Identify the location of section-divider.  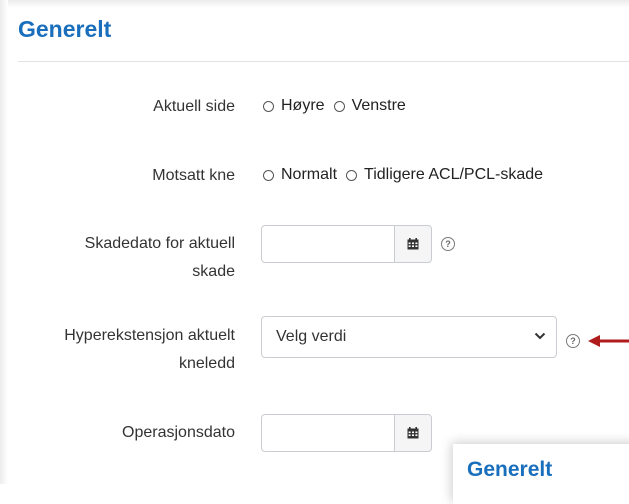
(323, 61).